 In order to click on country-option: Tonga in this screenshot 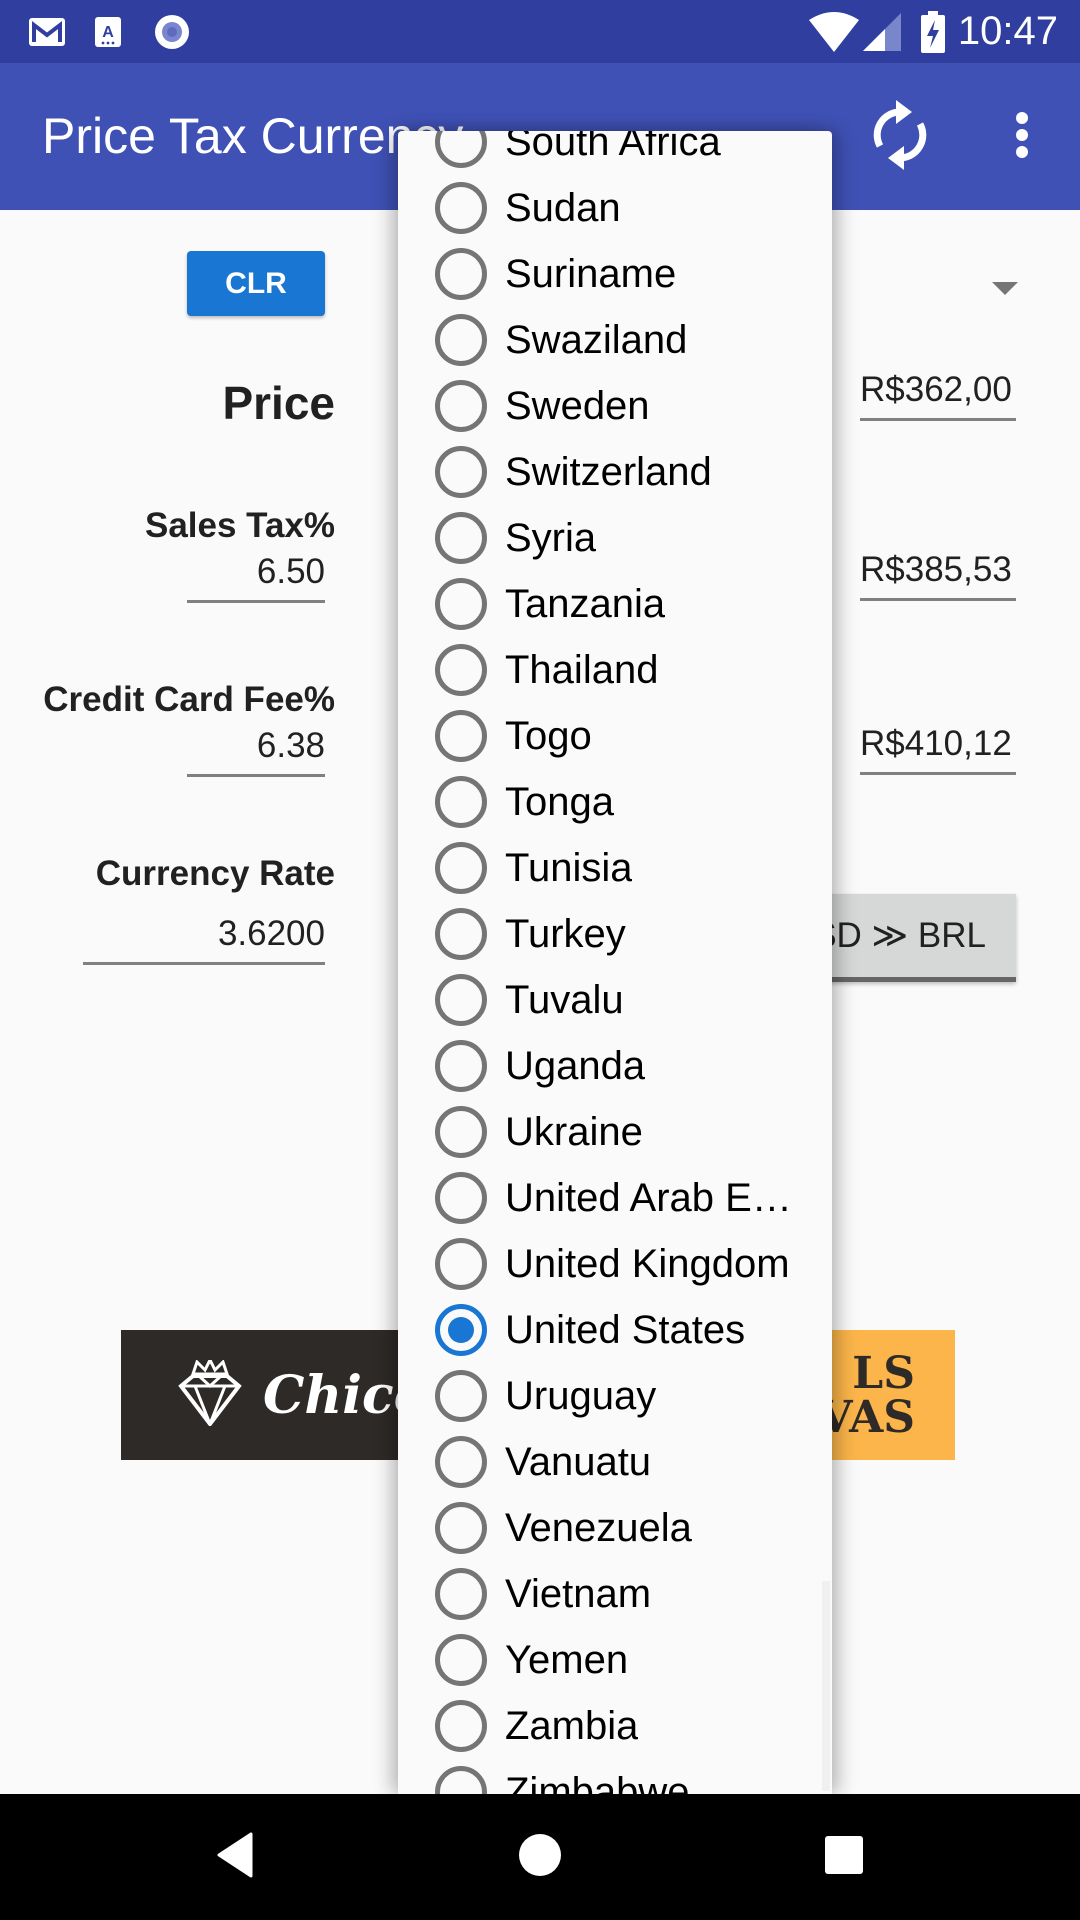, I will do `click(615, 802)`.